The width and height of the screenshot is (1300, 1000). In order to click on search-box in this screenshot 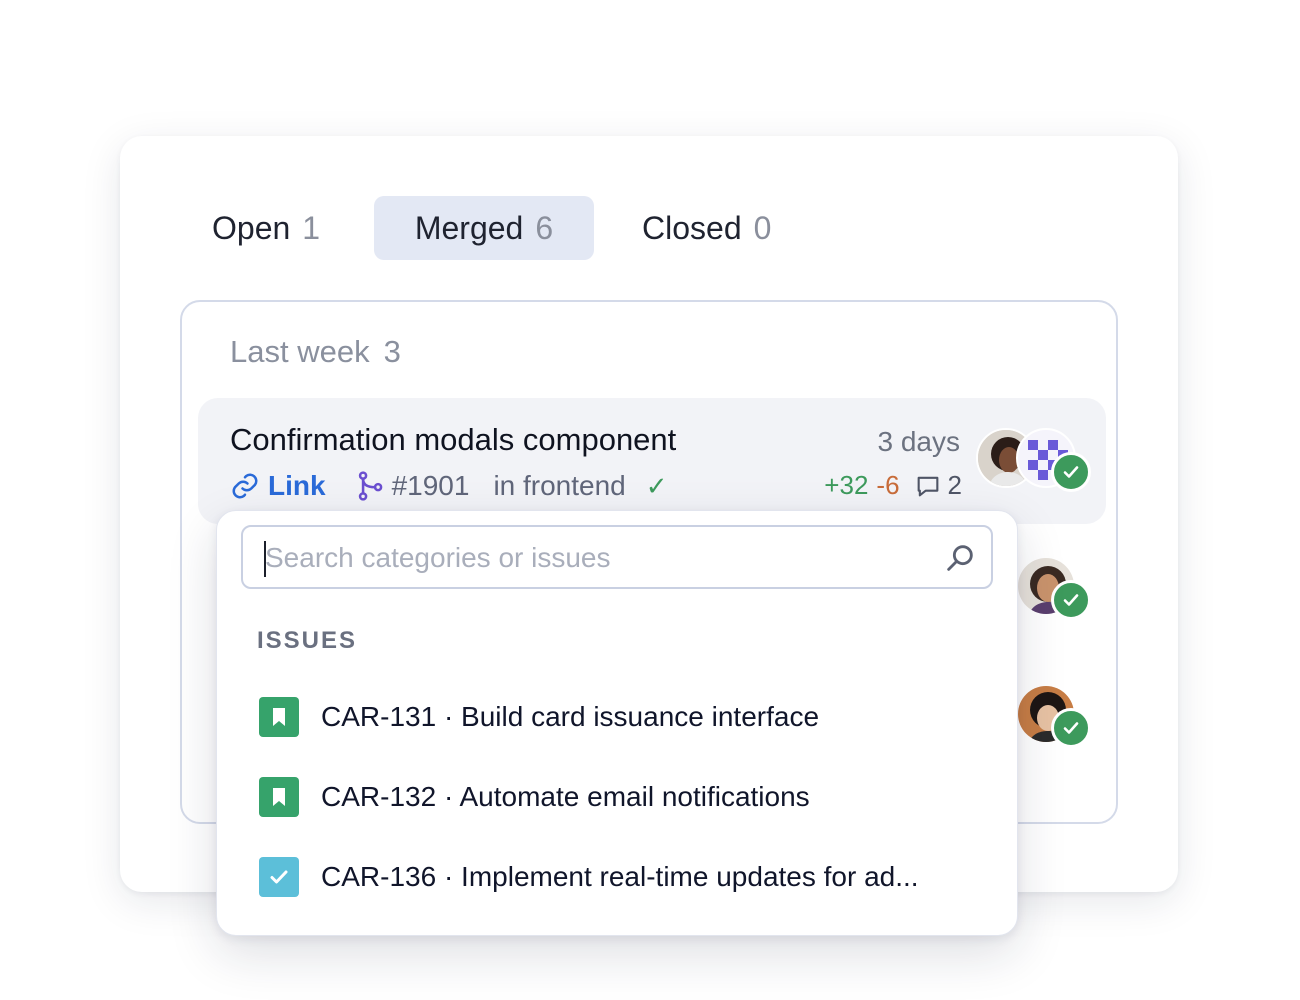, I will do `click(617, 557)`.